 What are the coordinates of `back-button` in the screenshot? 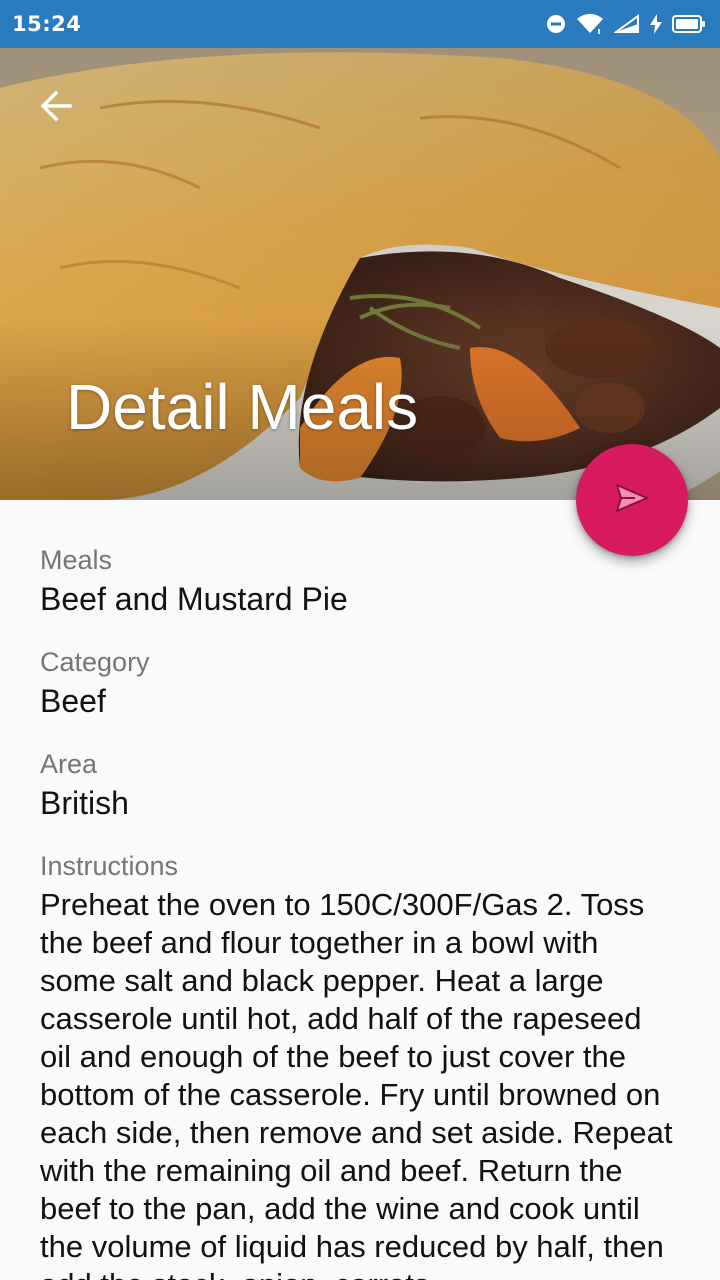 It's located at (56, 108).